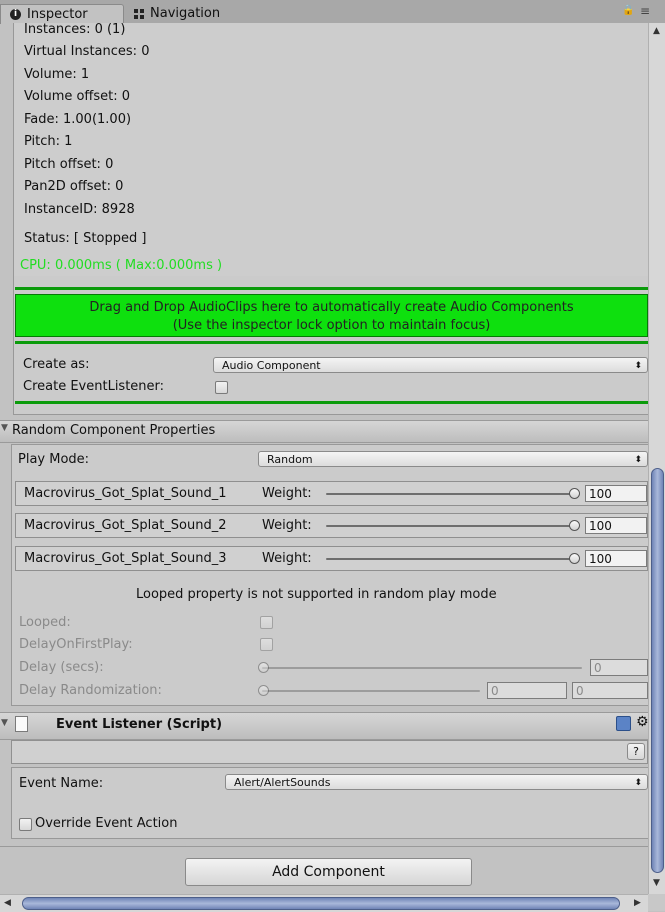  What do you see at coordinates (106, 823) in the screenshot?
I see `override-event-label: Override Event Action` at bounding box center [106, 823].